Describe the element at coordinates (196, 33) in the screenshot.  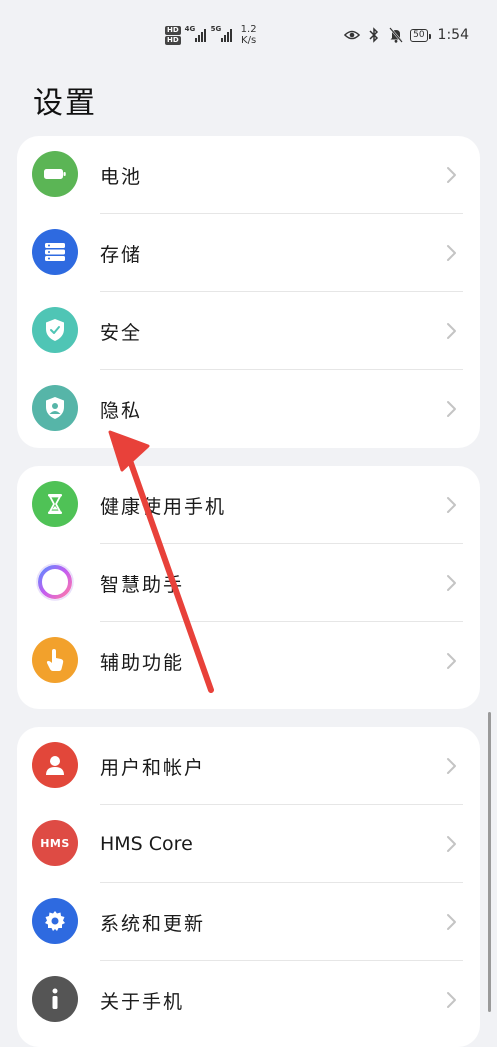
I see `signal-icon: 4G` at that location.